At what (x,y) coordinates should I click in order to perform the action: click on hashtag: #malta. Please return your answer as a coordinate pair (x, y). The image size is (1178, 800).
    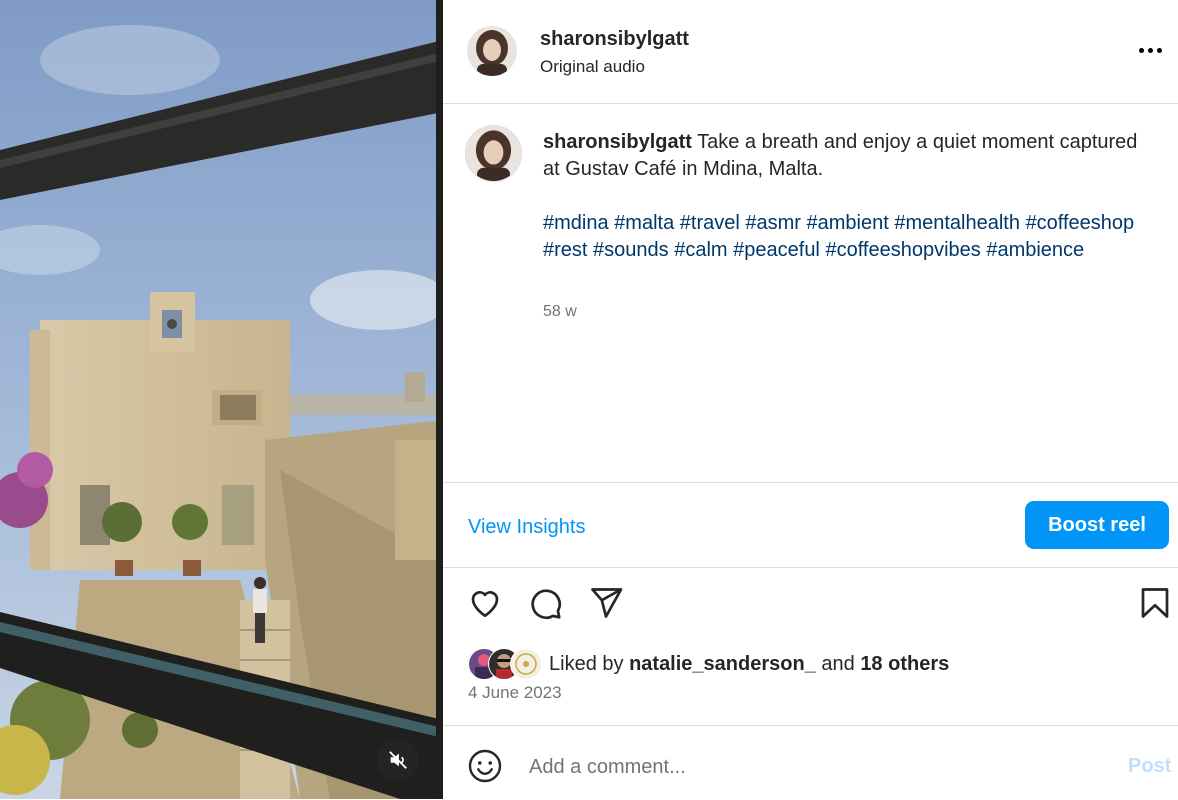
    Looking at the image, I should click on (644, 223).